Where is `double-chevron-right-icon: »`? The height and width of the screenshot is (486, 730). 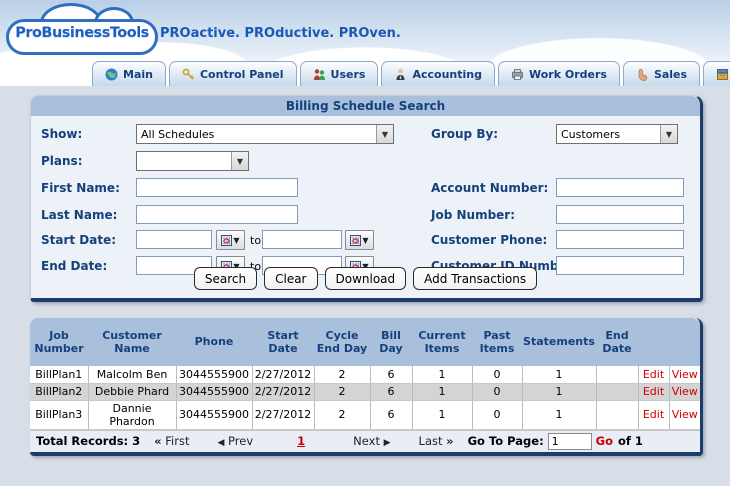
double-chevron-right-icon: » is located at coordinates (450, 441).